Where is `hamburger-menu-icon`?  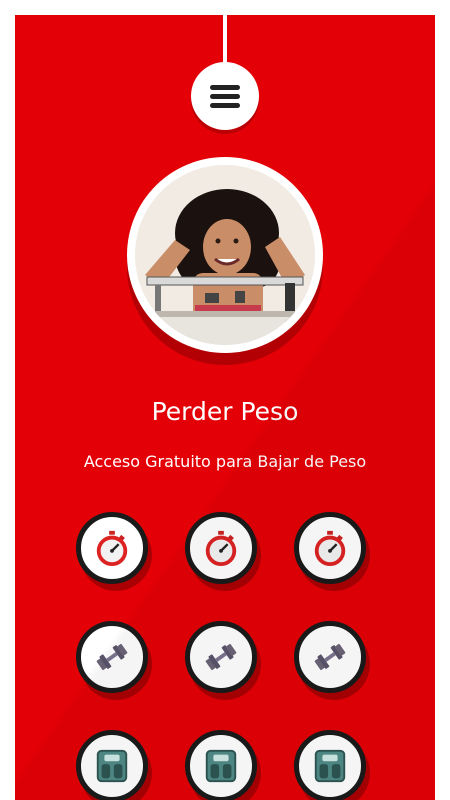
hamburger-menu-icon is located at coordinates (225, 96).